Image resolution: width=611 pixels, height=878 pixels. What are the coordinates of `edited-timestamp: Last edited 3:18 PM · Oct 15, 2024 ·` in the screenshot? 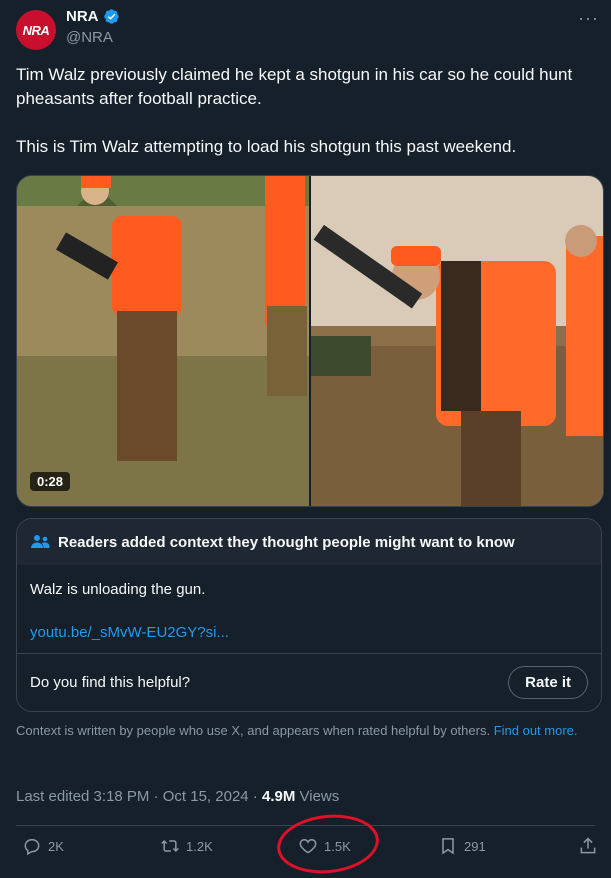 It's located at (139, 796).